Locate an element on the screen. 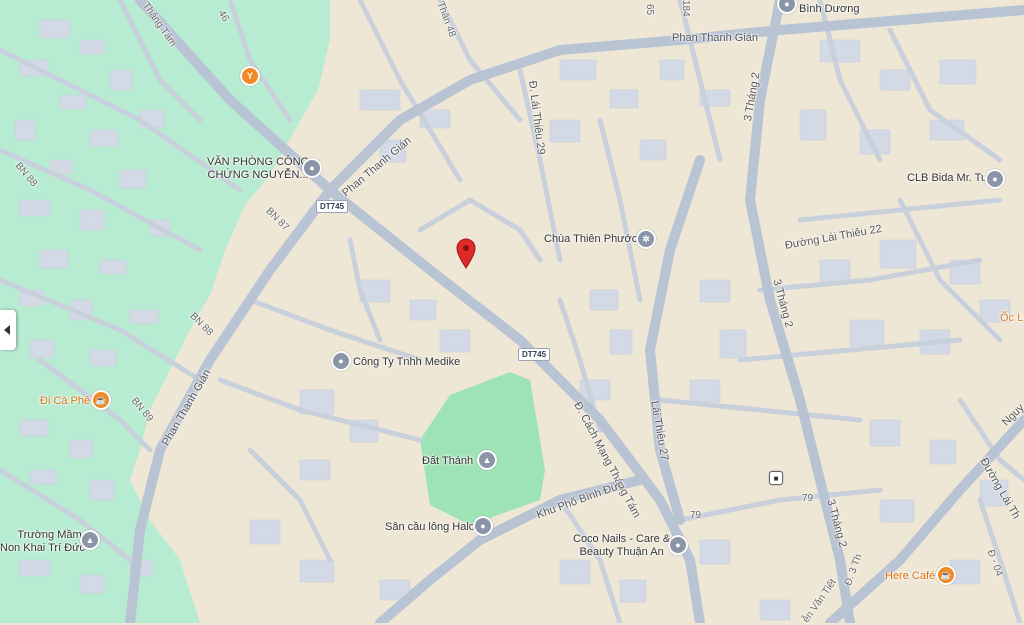  road-label-phan-thanh-gian: Phan Thanh Gián is located at coordinates (715, 38).